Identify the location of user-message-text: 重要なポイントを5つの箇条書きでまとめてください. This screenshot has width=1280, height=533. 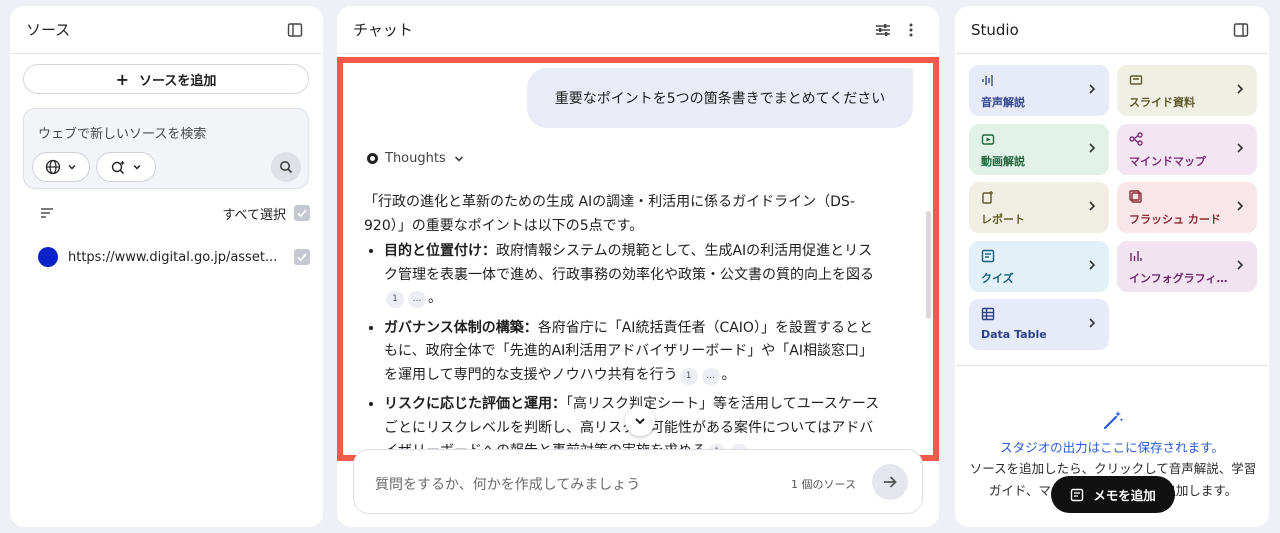
(720, 99).